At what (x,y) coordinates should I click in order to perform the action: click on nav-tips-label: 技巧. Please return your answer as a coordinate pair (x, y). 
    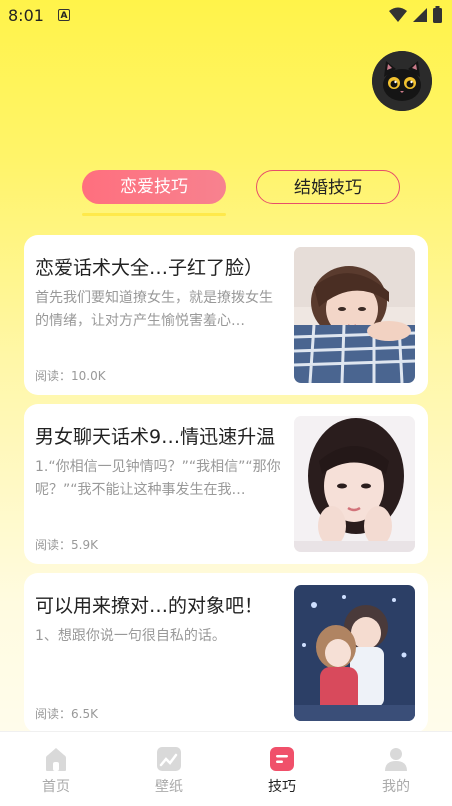
    Looking at the image, I should click on (282, 787).